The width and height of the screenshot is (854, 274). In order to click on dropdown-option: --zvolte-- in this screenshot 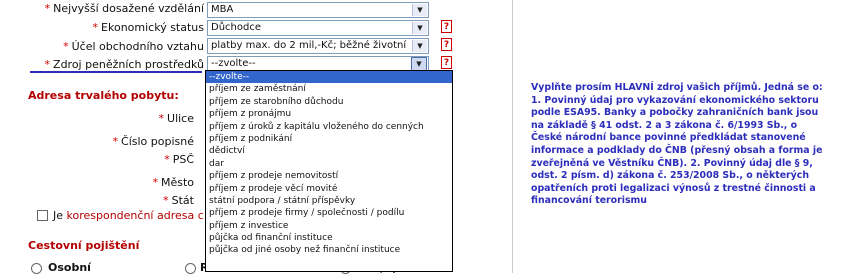, I will do `click(329, 77)`.